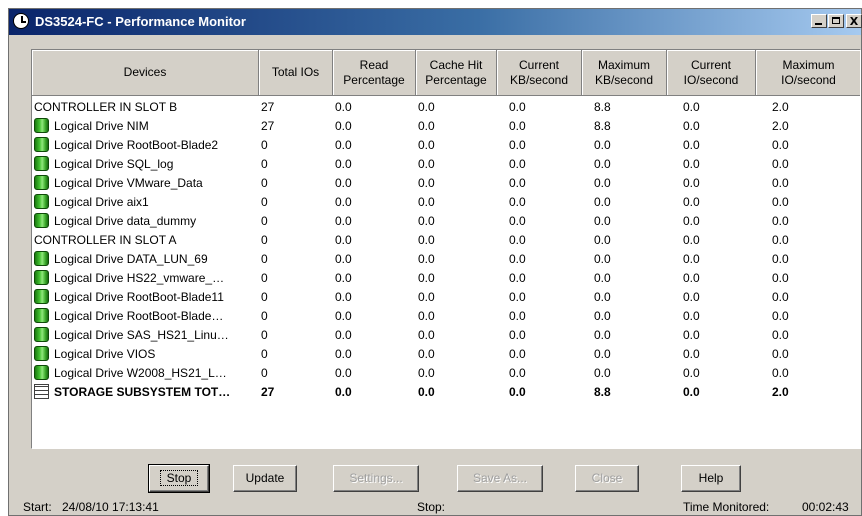 This screenshot has width=862, height=516. I want to click on button-label: Help, so click(711, 478).